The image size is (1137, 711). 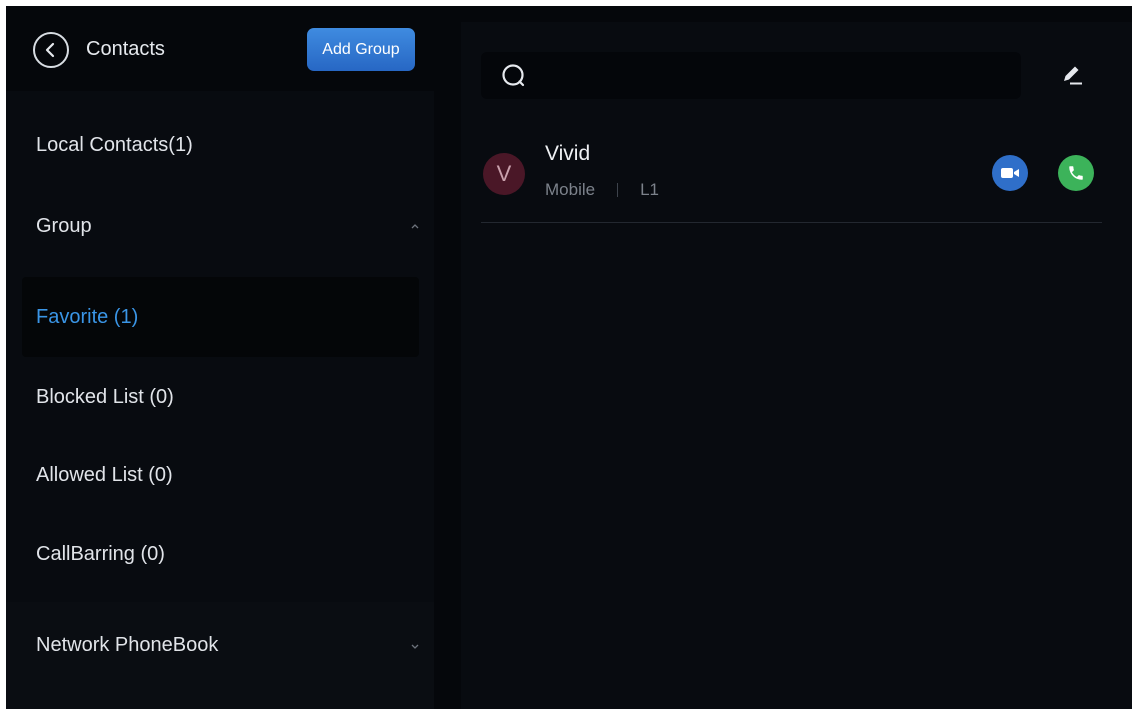 I want to click on chevron-down-icon, so click(x=415, y=646).